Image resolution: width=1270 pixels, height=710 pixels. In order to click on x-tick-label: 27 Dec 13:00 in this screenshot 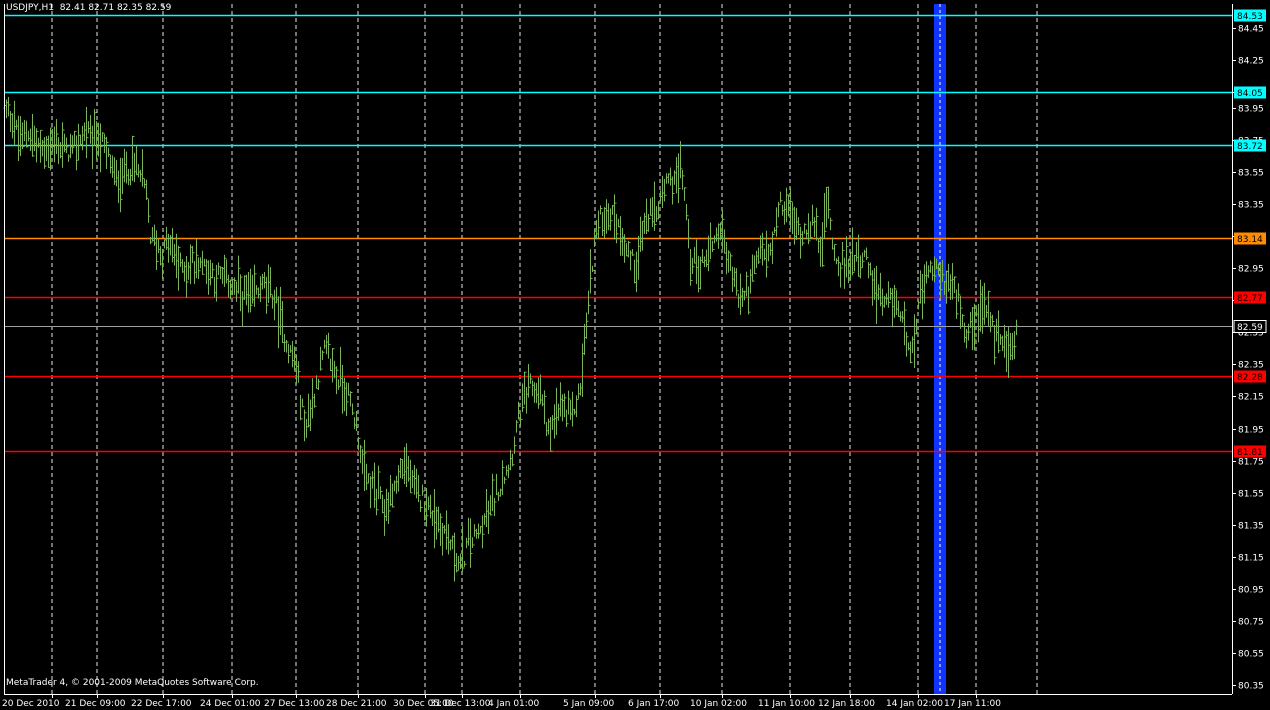, I will do `click(294, 704)`.